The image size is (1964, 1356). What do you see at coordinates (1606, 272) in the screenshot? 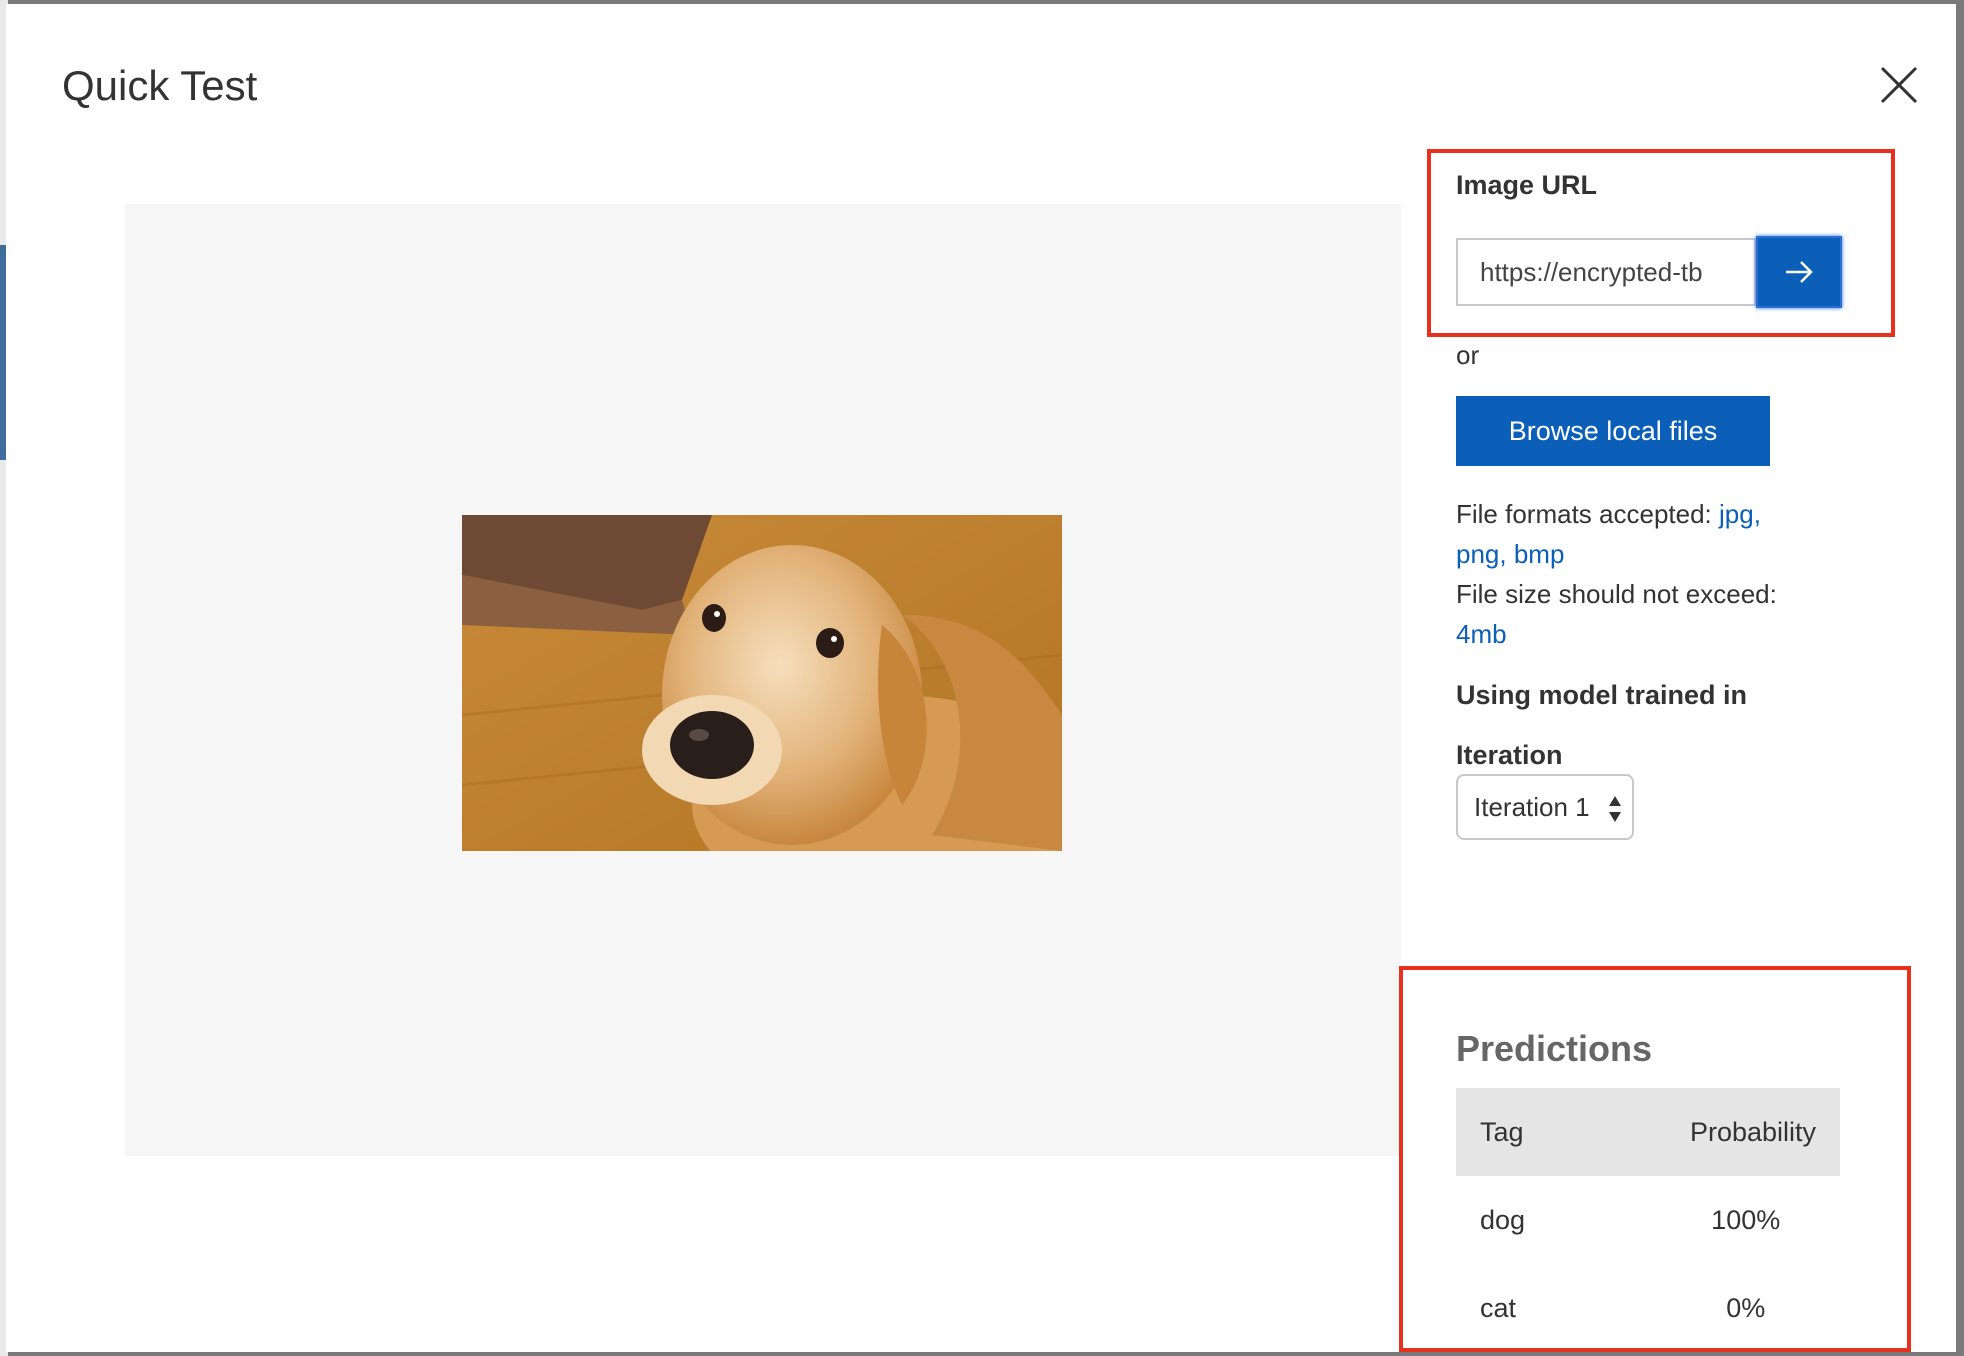
I see `image-url-input` at bounding box center [1606, 272].